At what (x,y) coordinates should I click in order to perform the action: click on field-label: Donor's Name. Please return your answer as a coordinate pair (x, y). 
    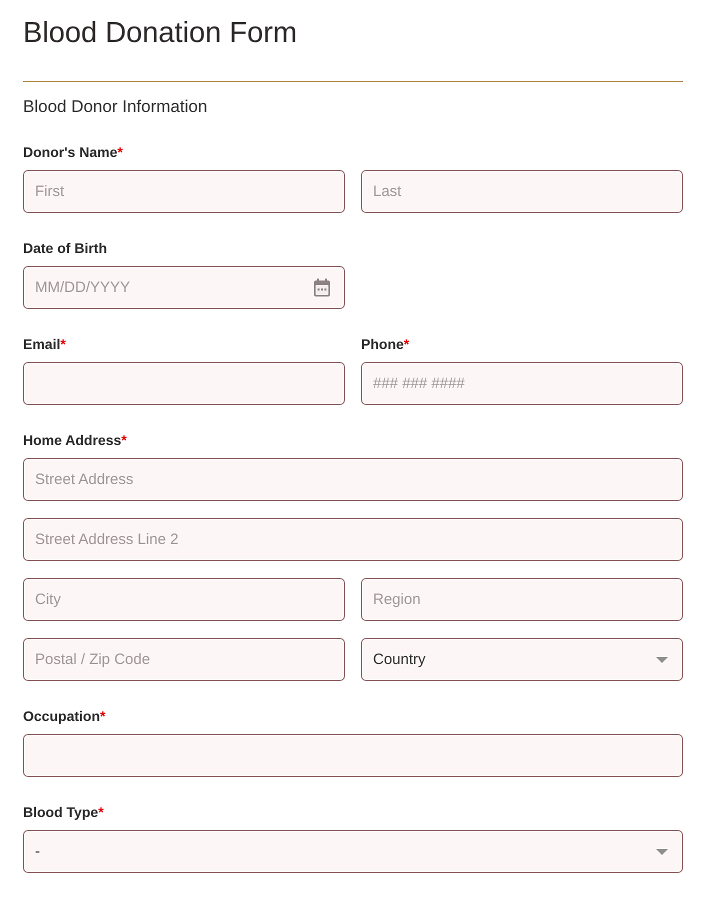
    Looking at the image, I should click on (70, 152).